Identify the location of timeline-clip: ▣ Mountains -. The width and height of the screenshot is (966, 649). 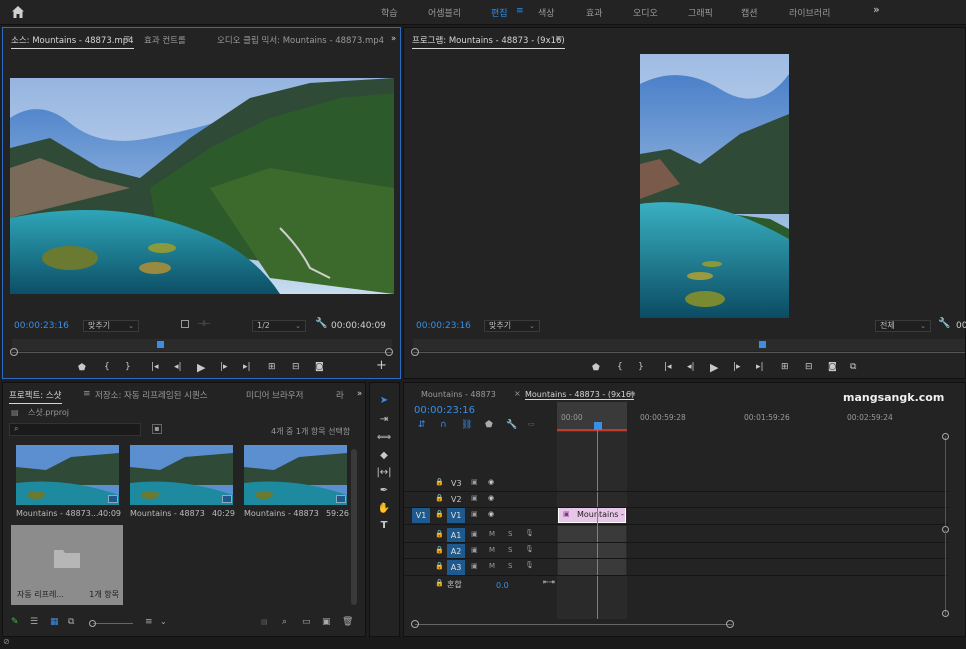
(592, 515).